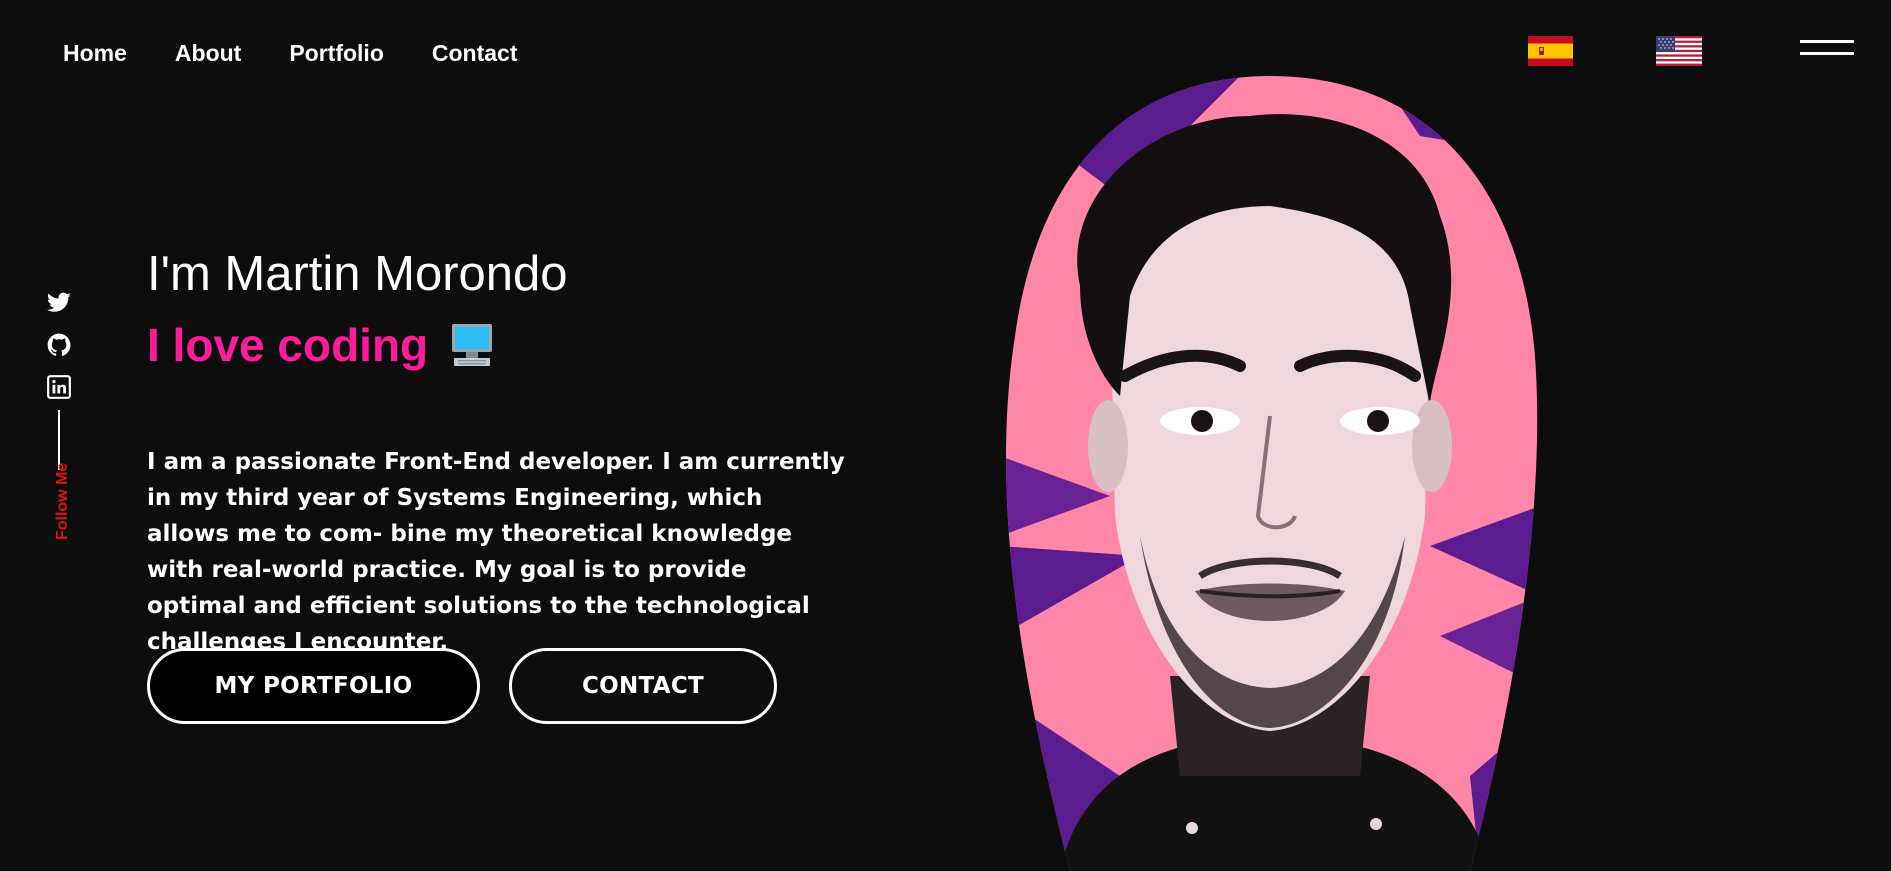 Image resolution: width=1891 pixels, height=871 pixels. What do you see at coordinates (1550, 51) in the screenshot?
I see `spain-flag-icon` at bounding box center [1550, 51].